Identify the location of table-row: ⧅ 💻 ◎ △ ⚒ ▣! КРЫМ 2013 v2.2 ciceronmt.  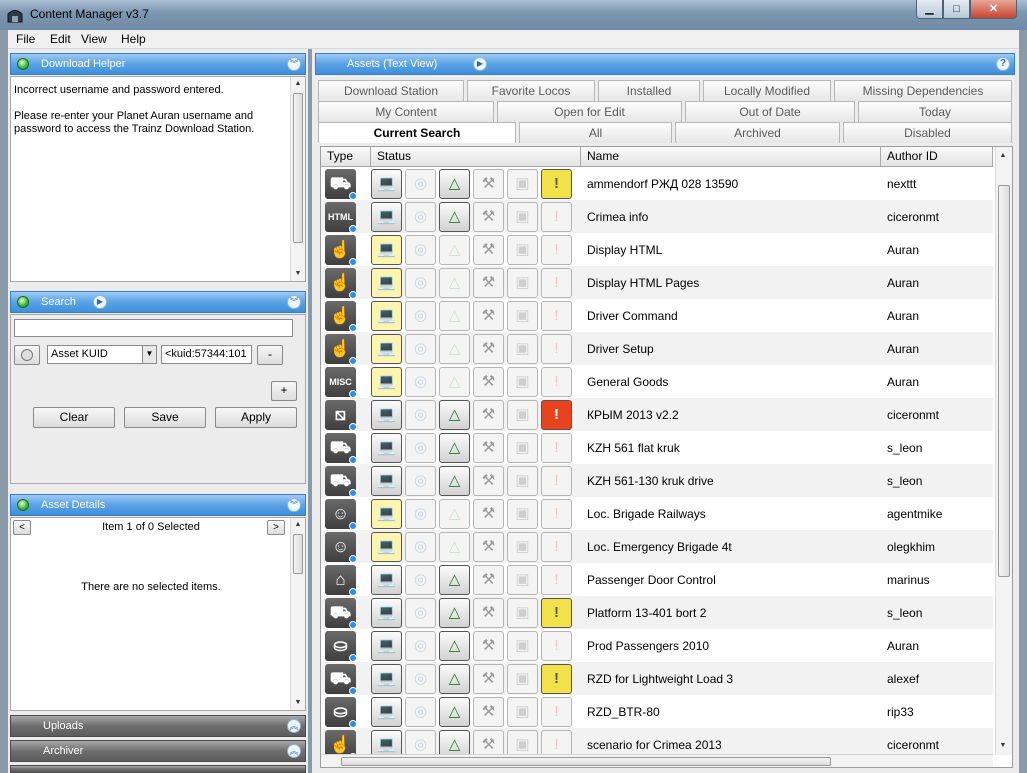
(657, 414).